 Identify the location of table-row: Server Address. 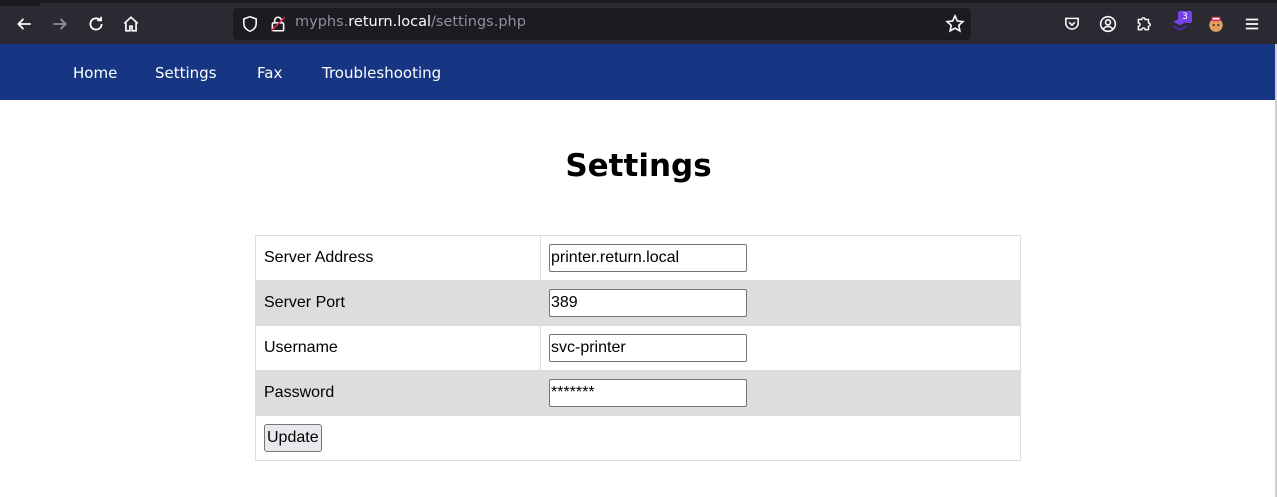
(638, 258).